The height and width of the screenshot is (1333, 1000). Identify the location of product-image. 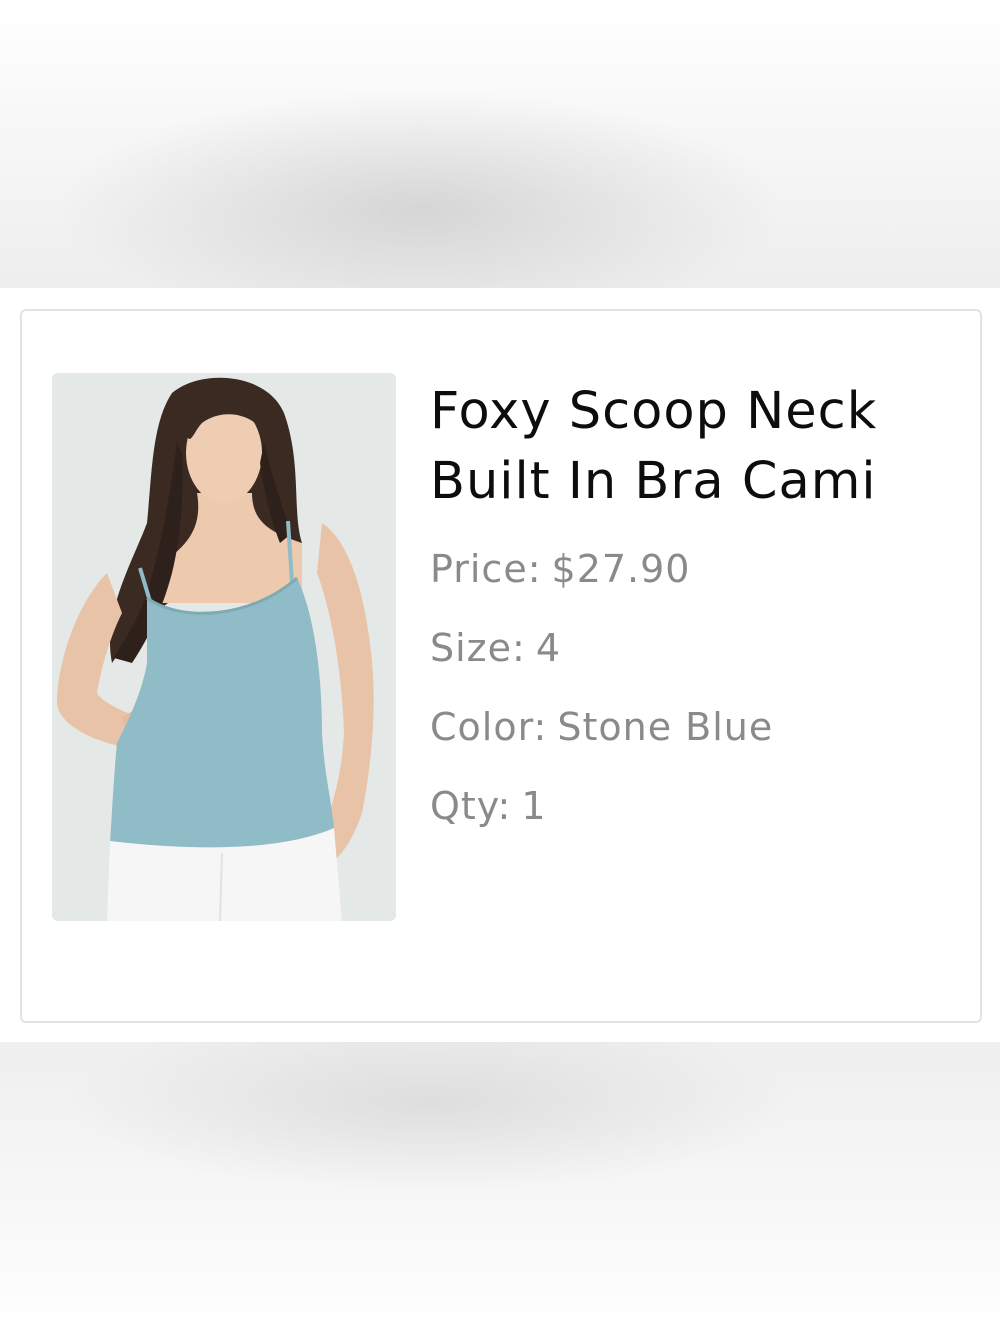
(224, 647).